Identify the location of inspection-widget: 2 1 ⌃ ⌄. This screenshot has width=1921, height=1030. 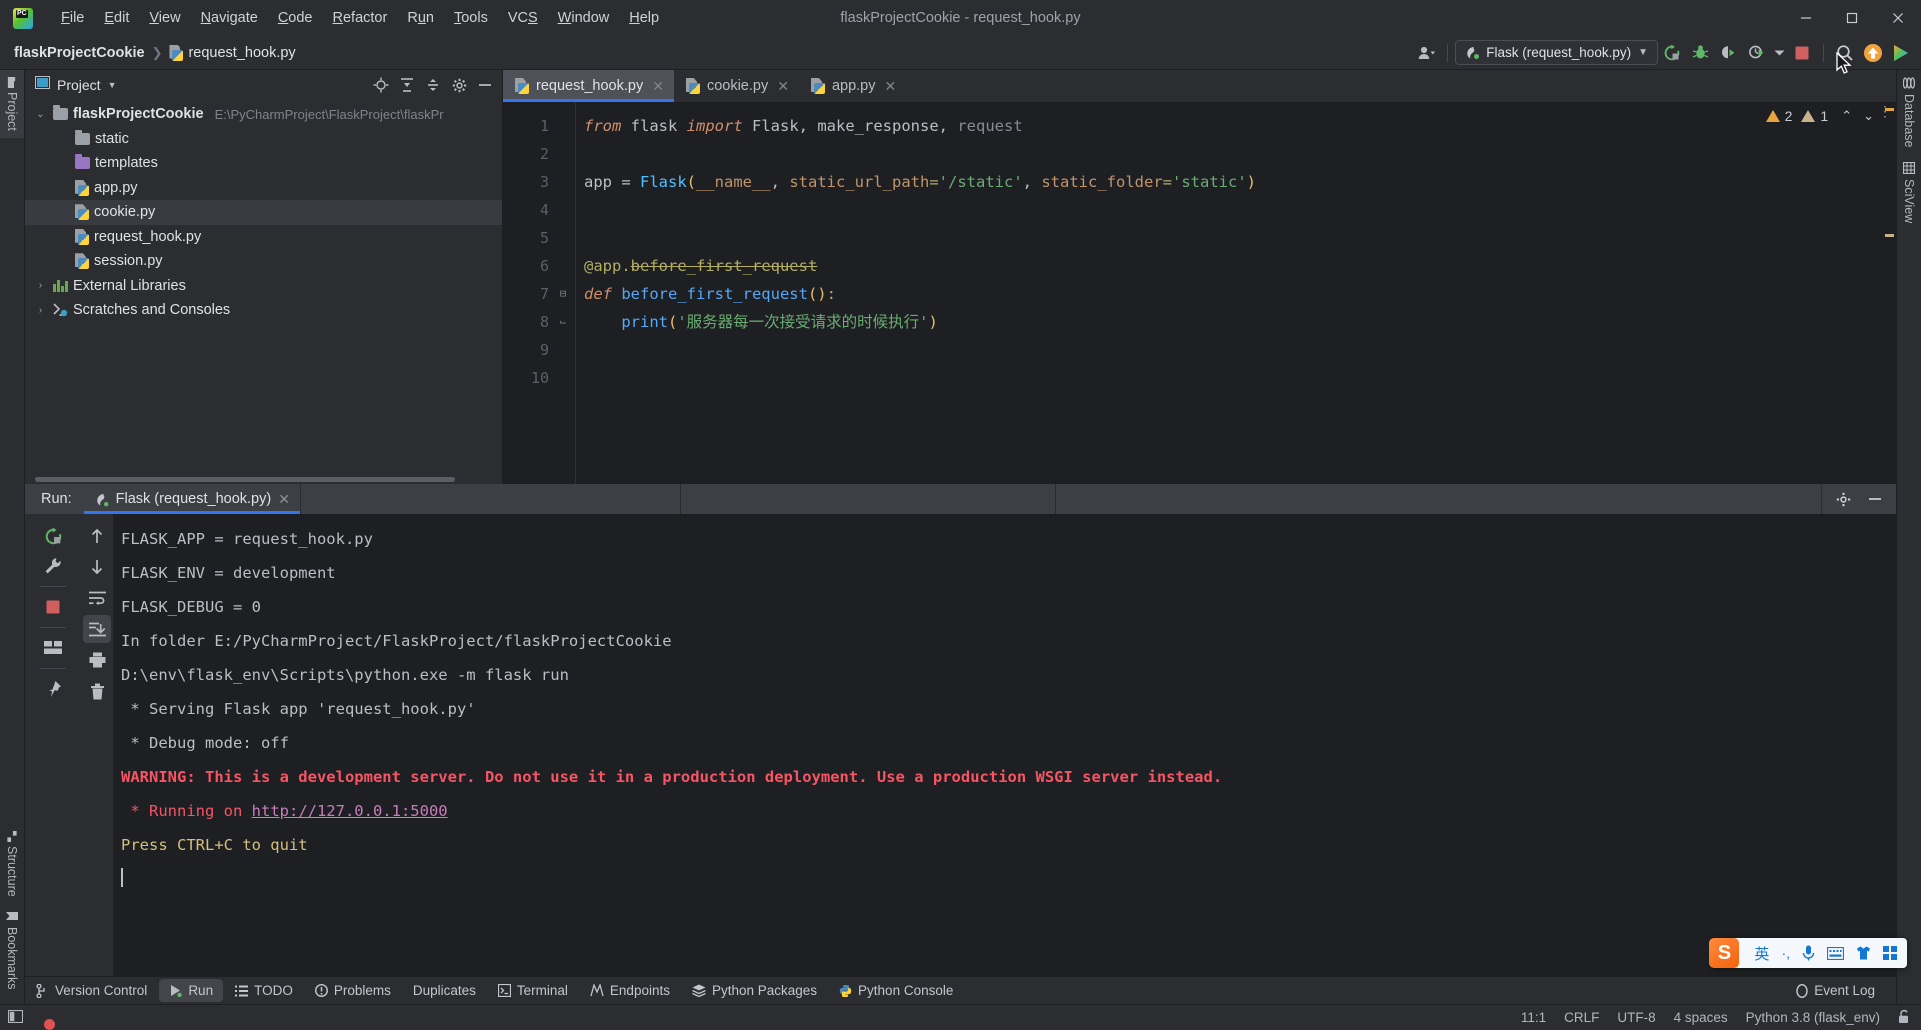
(1819, 116).